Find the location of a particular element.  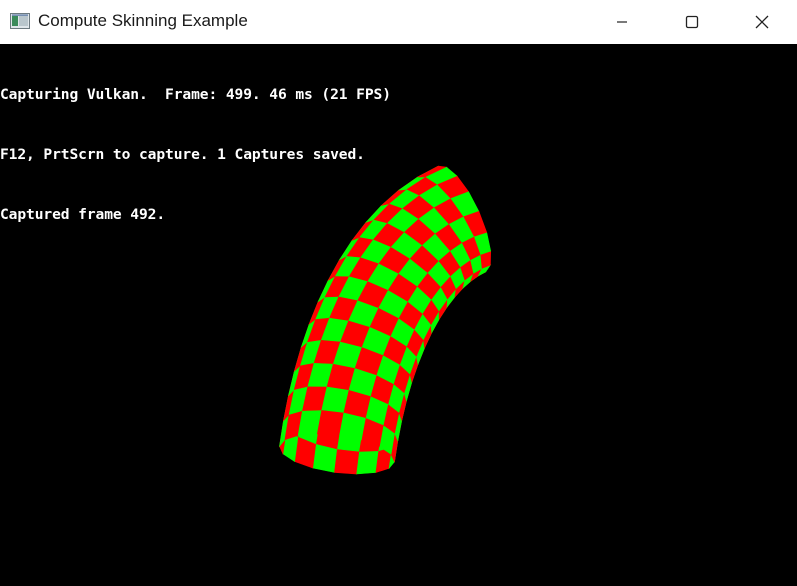

app-window-icon is located at coordinates (20, 21).